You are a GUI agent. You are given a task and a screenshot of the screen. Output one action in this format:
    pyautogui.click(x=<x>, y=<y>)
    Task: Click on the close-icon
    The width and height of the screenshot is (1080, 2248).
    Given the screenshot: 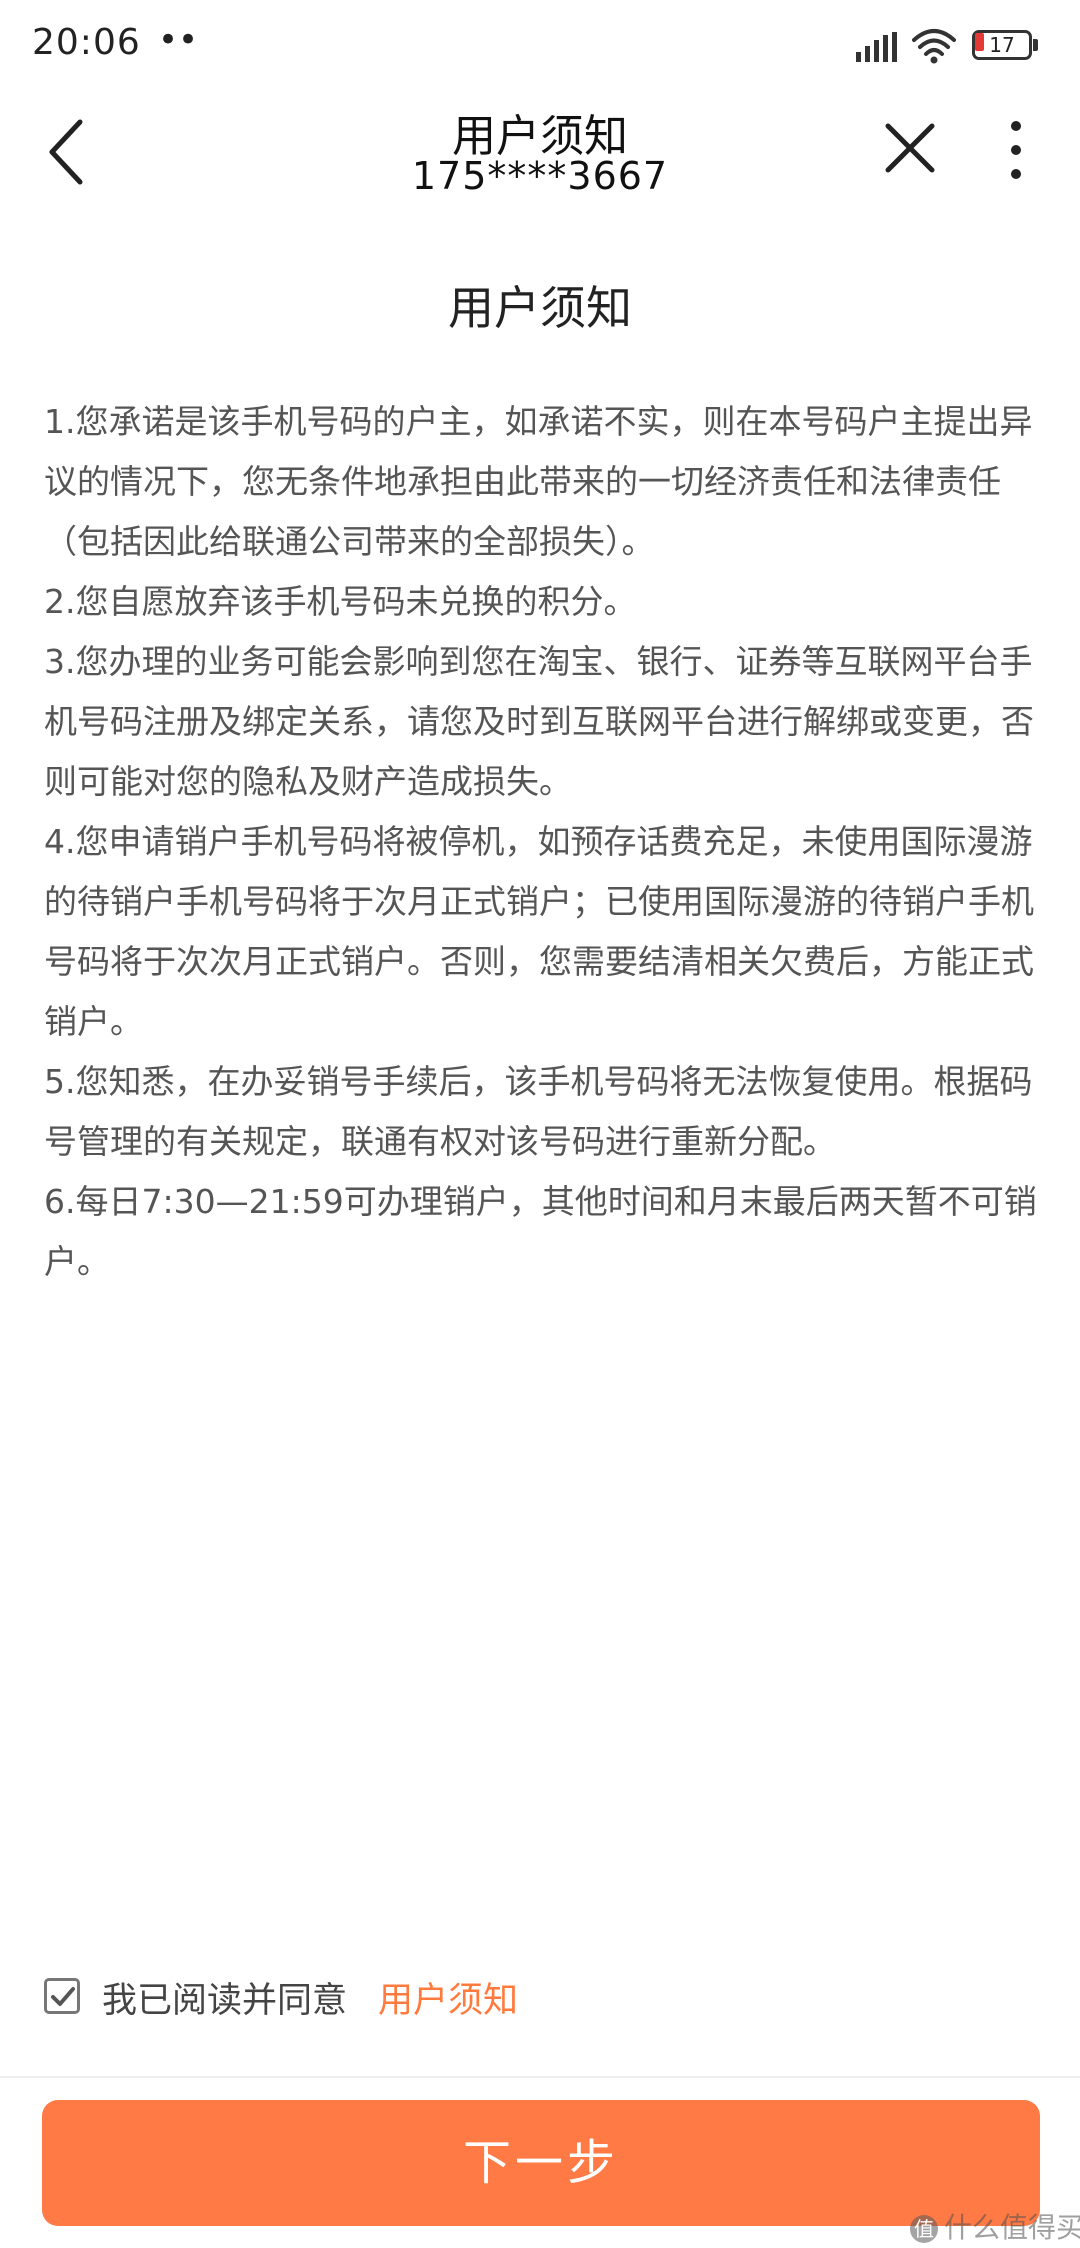 What is the action you would take?
    pyautogui.click(x=910, y=148)
    